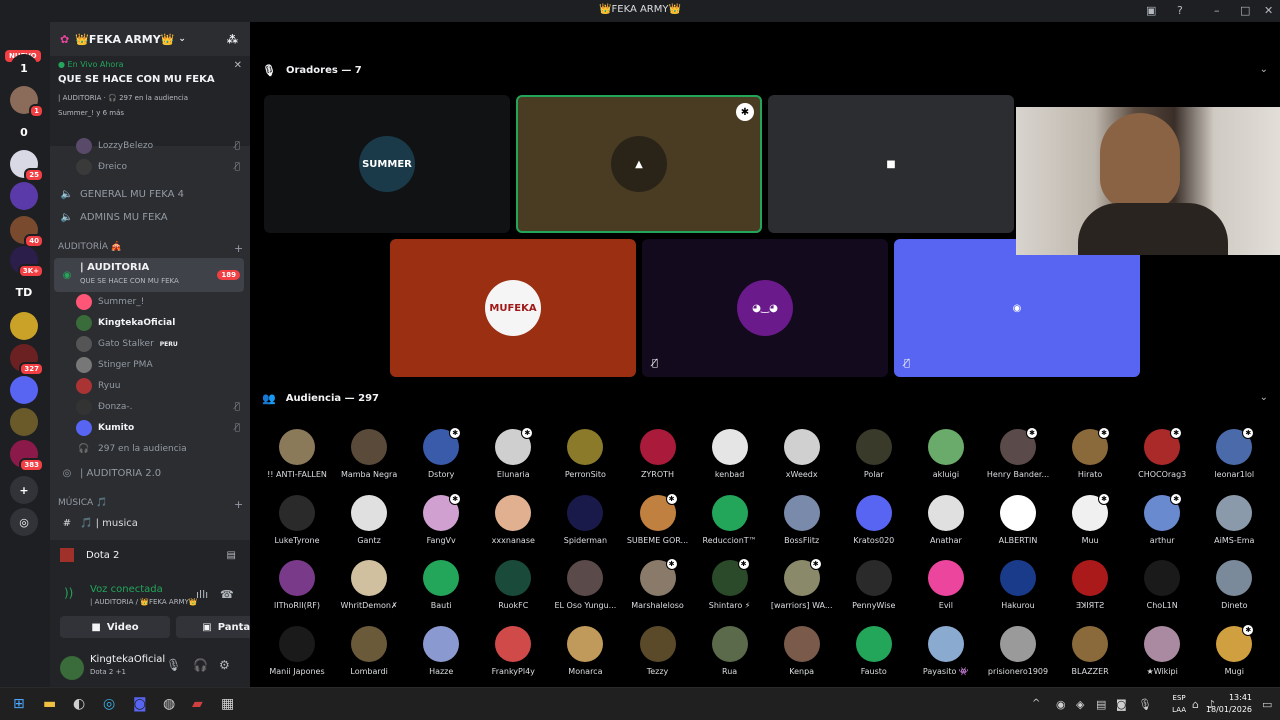 The image size is (1280, 720). What do you see at coordinates (513, 460) in the screenshot?
I see `audience-member: ✱ Elunaria` at bounding box center [513, 460].